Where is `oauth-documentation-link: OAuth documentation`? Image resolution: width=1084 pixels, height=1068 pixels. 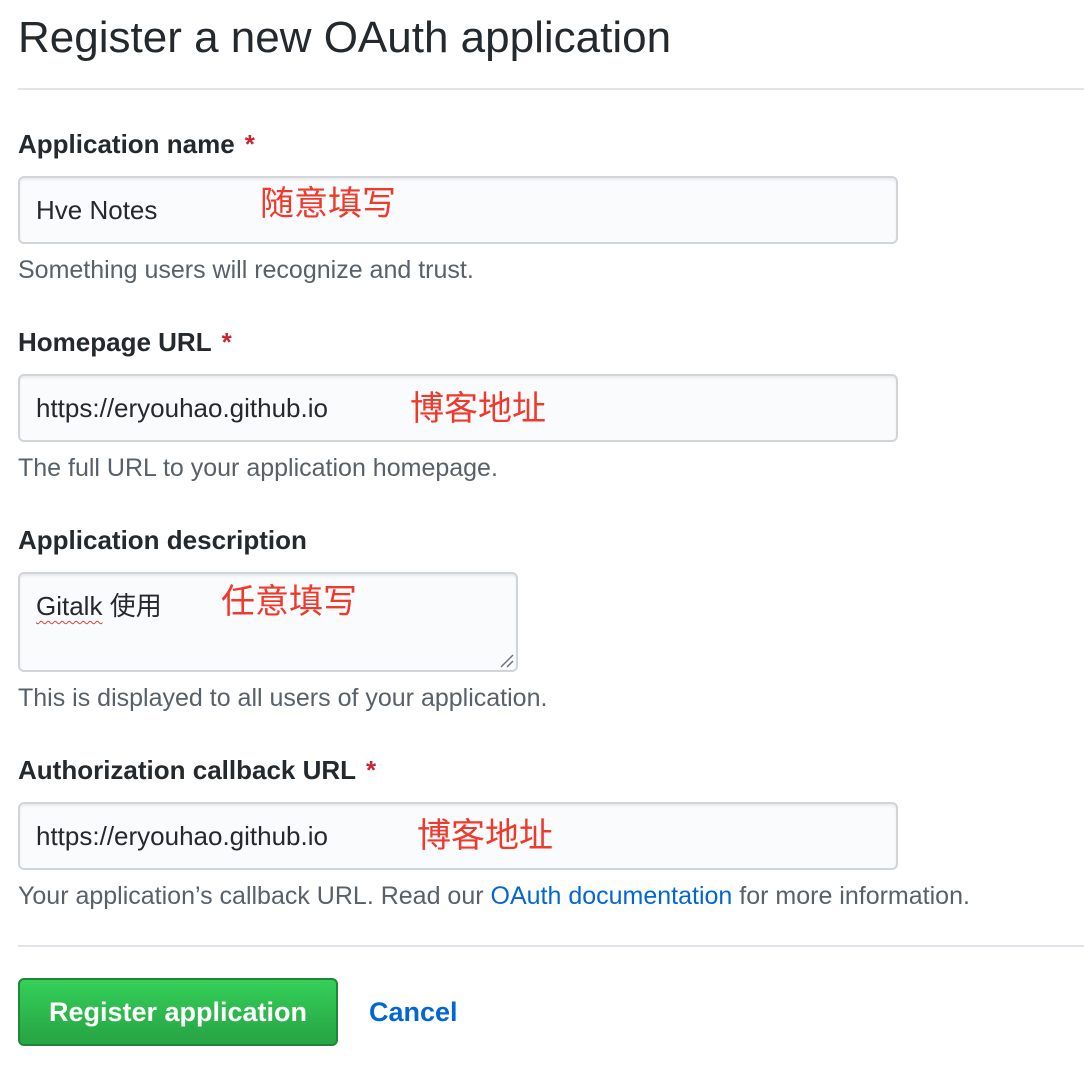 oauth-documentation-link: OAuth documentation is located at coordinates (612, 896).